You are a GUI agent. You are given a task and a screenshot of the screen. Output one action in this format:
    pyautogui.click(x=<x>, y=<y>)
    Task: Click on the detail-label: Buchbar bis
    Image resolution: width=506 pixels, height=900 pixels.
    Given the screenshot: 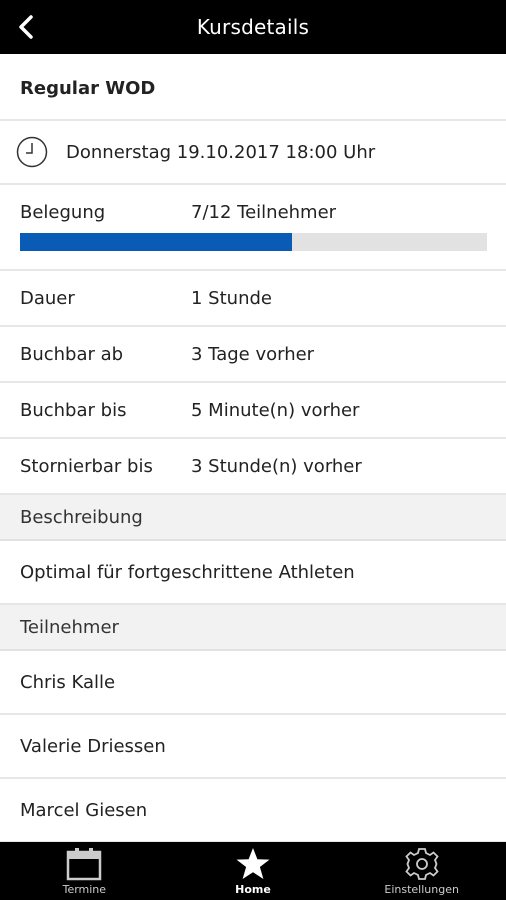 What is the action you would take?
    pyautogui.click(x=73, y=410)
    